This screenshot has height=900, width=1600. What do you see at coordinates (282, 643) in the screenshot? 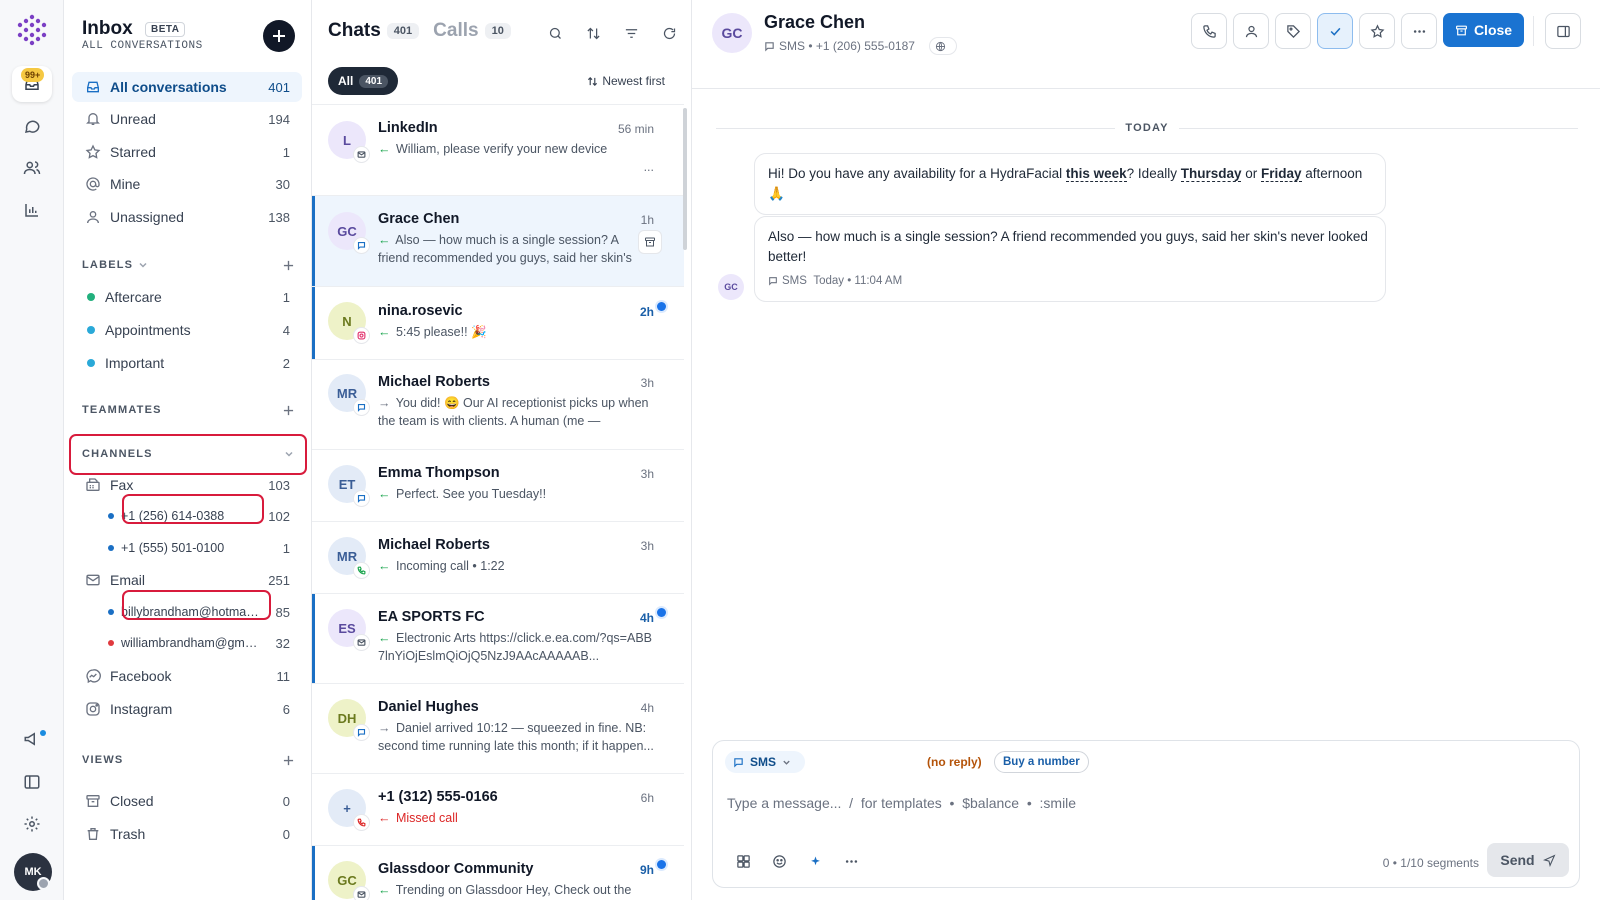
I see `sidebar-item-count: 32` at bounding box center [282, 643].